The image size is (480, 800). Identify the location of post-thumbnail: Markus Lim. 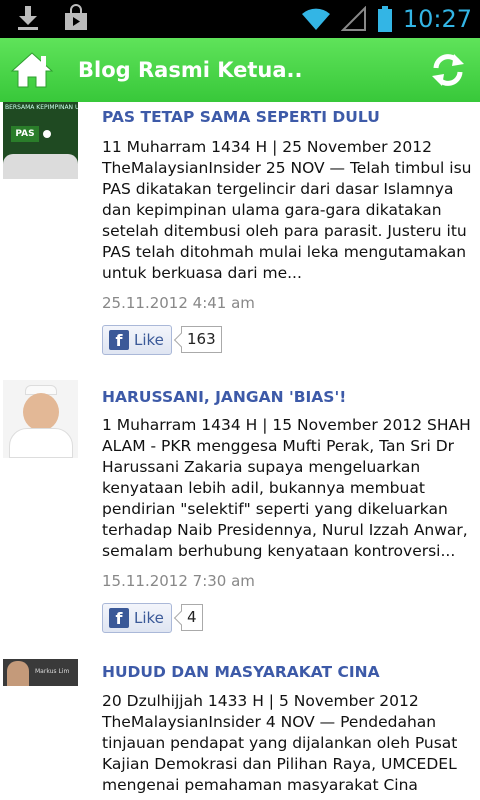
(40, 672).